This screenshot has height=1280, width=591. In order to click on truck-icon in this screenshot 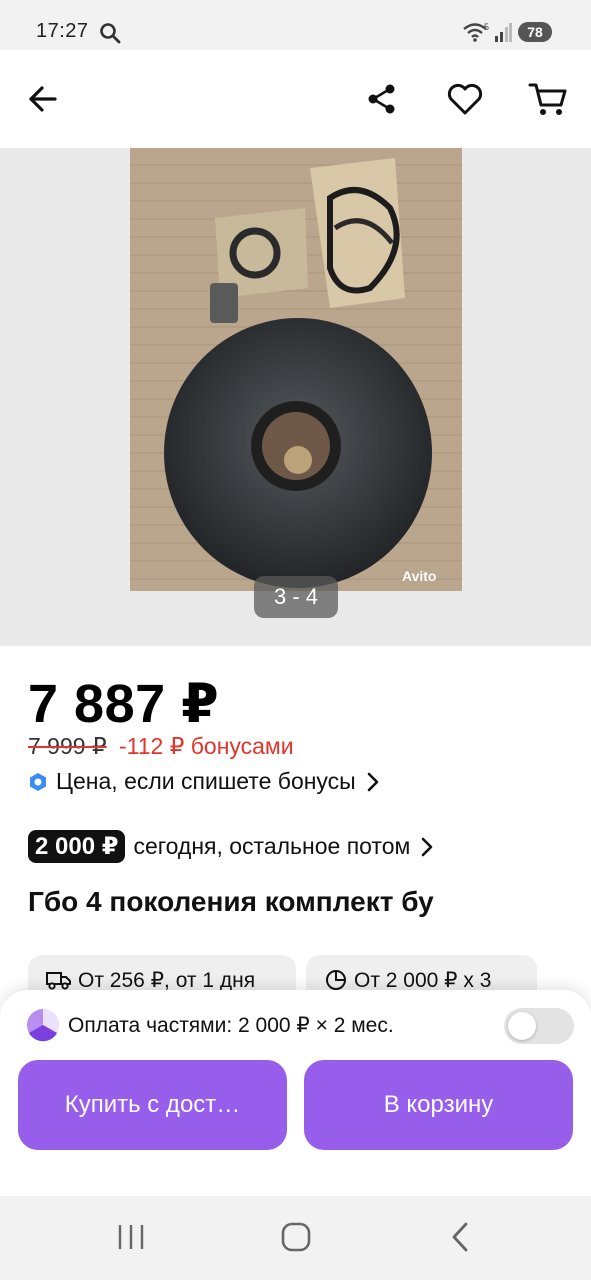, I will do `click(58, 981)`.